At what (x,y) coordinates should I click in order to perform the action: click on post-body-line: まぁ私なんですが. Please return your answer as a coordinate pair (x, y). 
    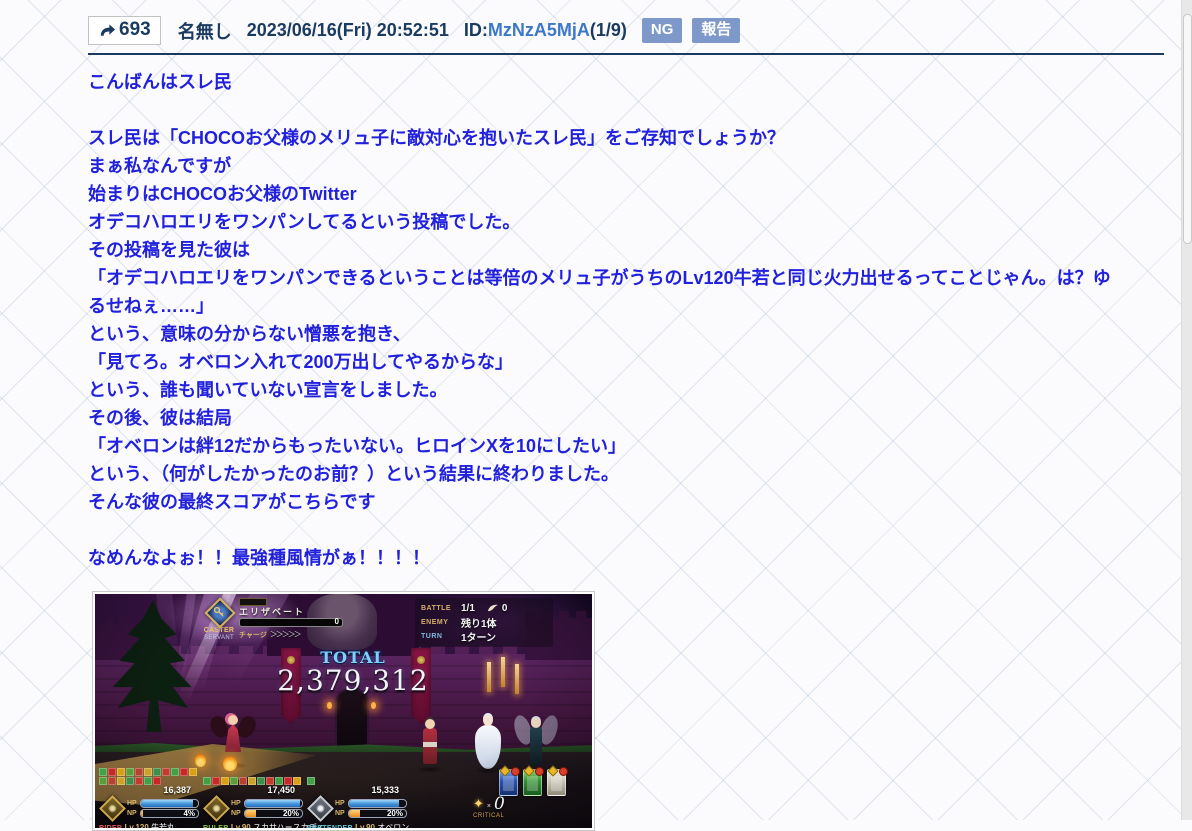
    Looking at the image, I should click on (160, 166).